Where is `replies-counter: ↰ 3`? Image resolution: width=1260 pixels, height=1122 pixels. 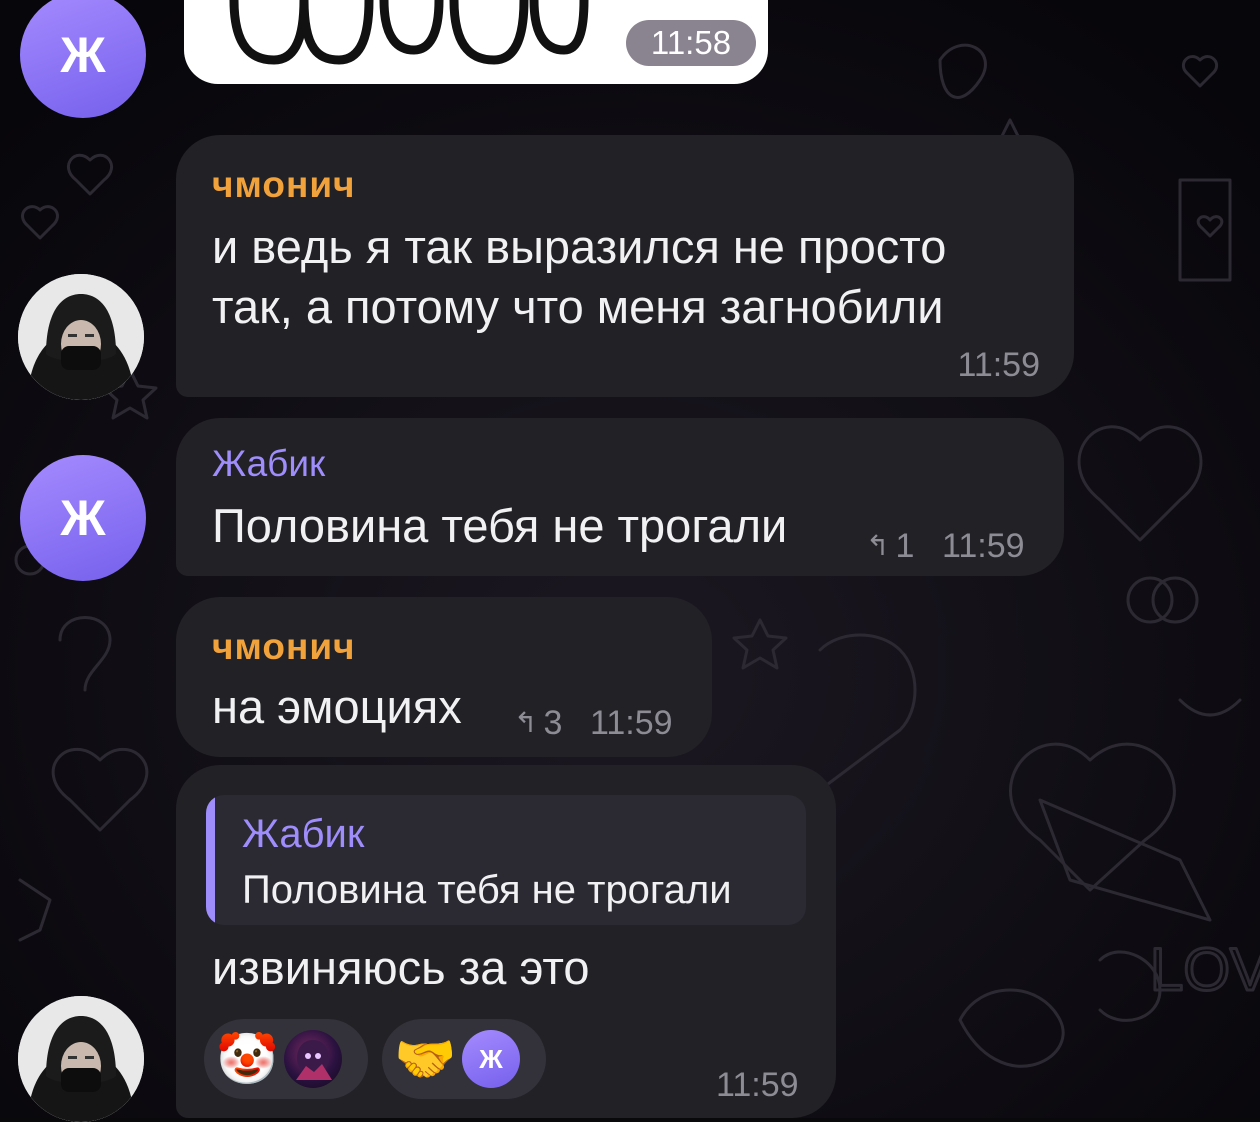
replies-counter: ↰ 3 is located at coordinates (538, 723).